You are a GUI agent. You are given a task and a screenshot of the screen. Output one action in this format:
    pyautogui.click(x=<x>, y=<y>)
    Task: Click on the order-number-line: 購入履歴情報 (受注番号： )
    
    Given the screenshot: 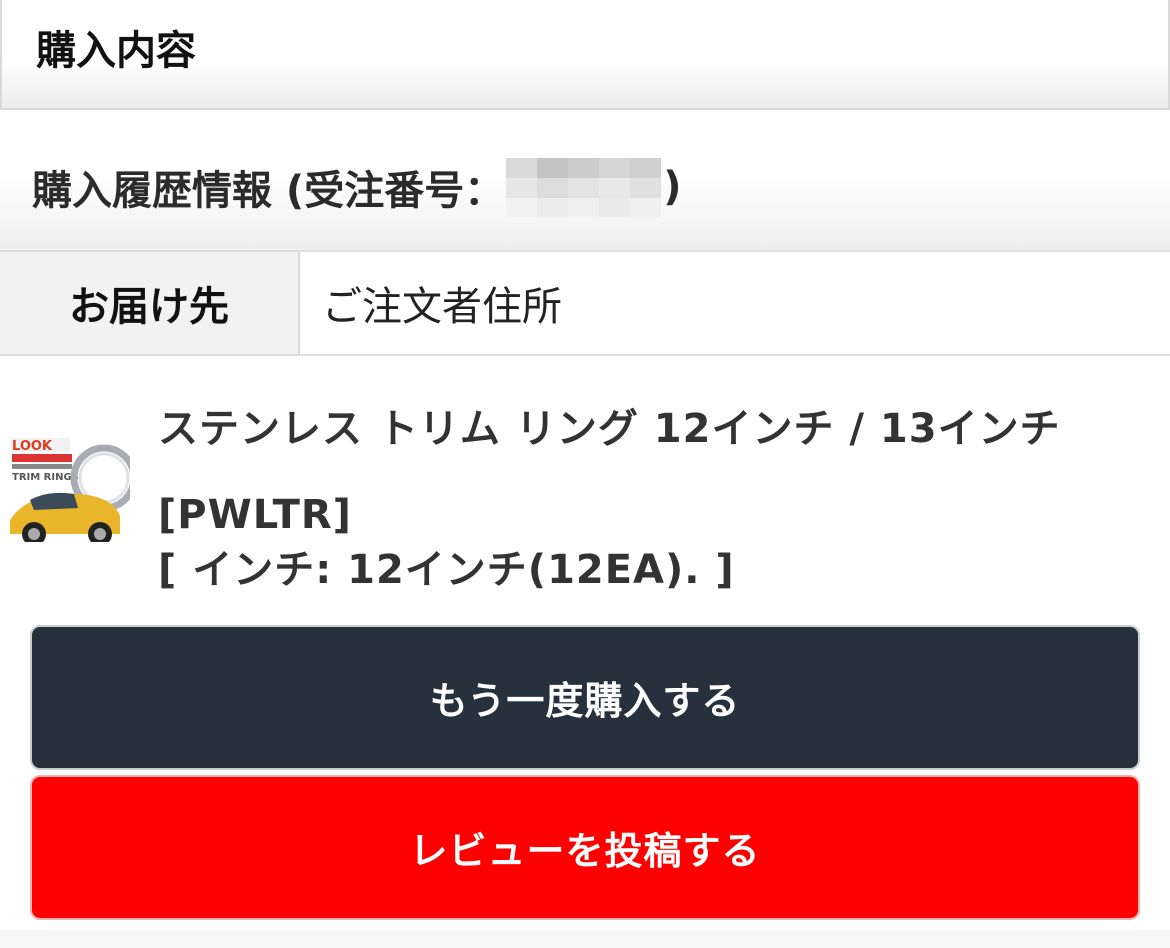 What is the action you would take?
    pyautogui.click(x=357, y=187)
    